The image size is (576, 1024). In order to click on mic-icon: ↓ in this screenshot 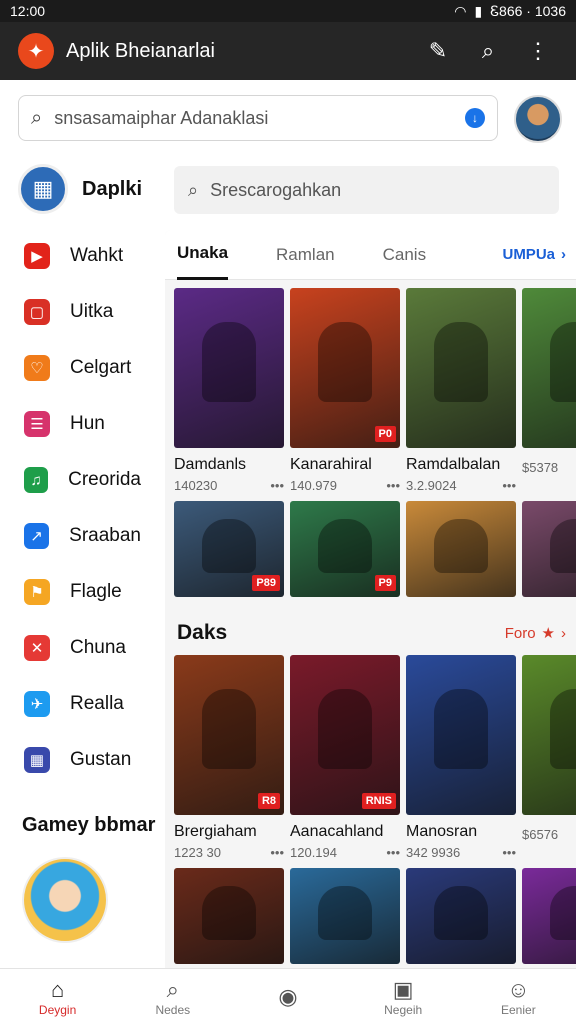, I will do `click(475, 118)`.